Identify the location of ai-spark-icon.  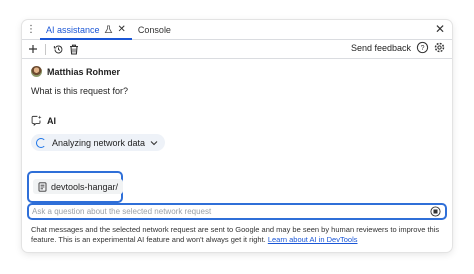
(36, 120).